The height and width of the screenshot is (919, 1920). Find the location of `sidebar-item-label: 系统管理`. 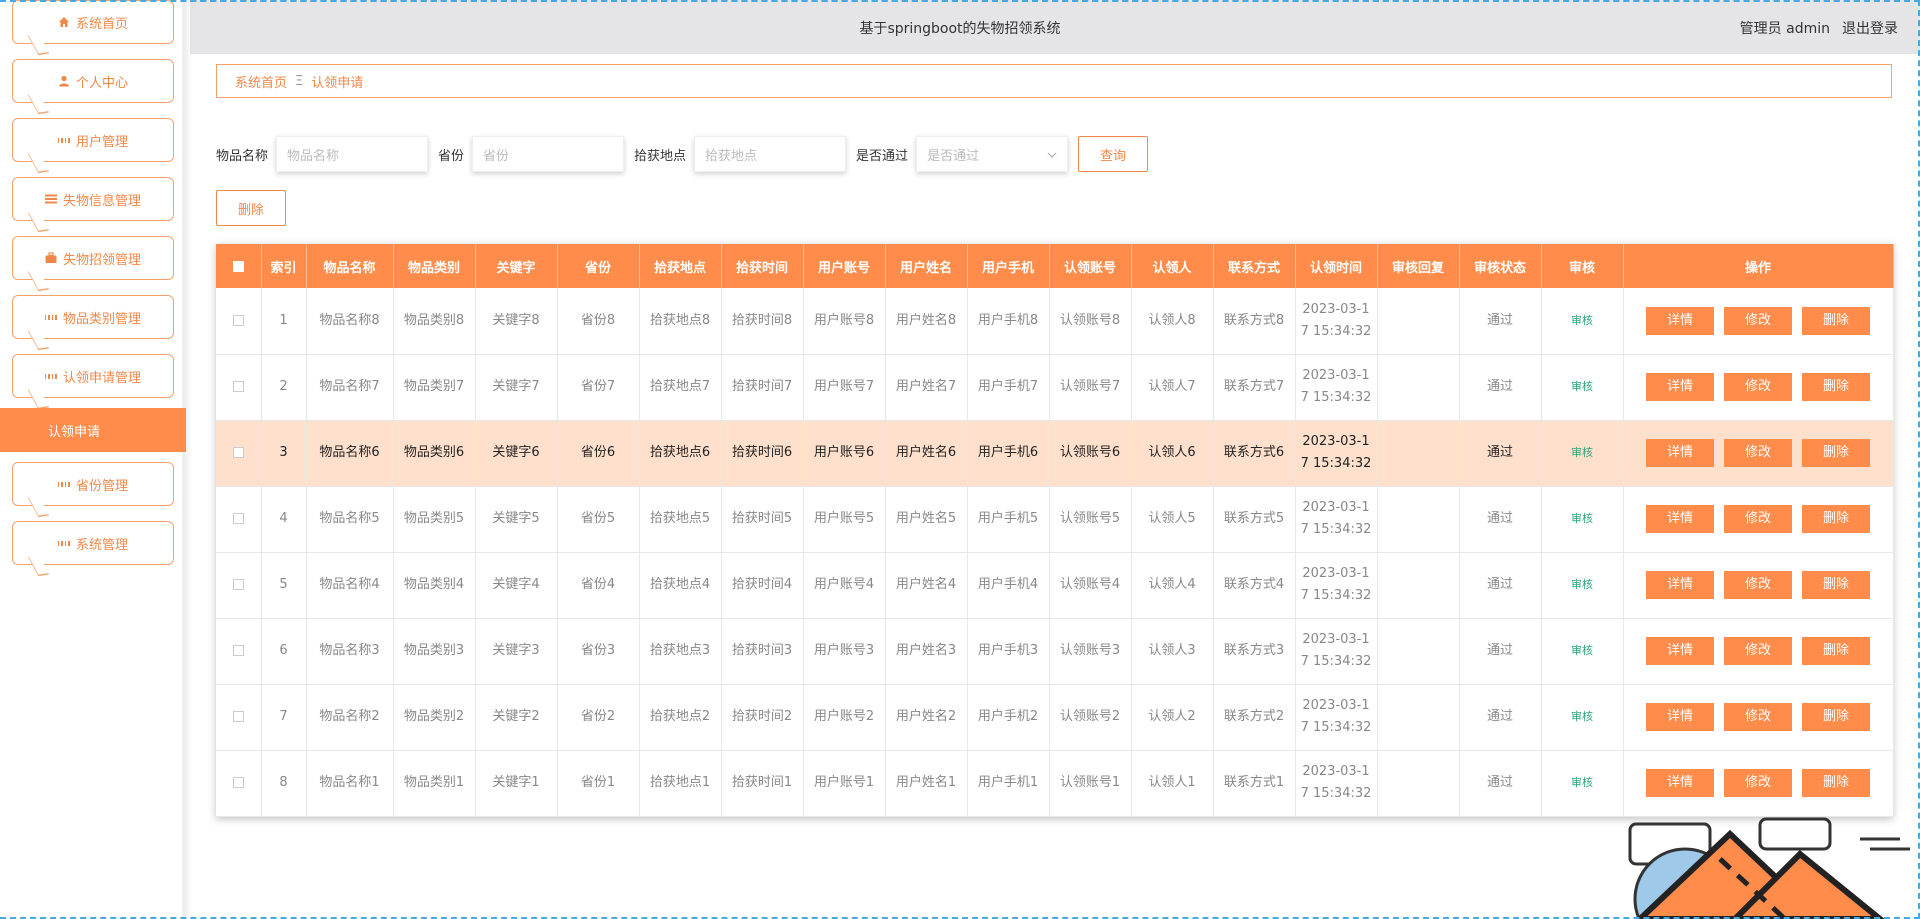

sidebar-item-label: 系统管理 is located at coordinates (101, 545).